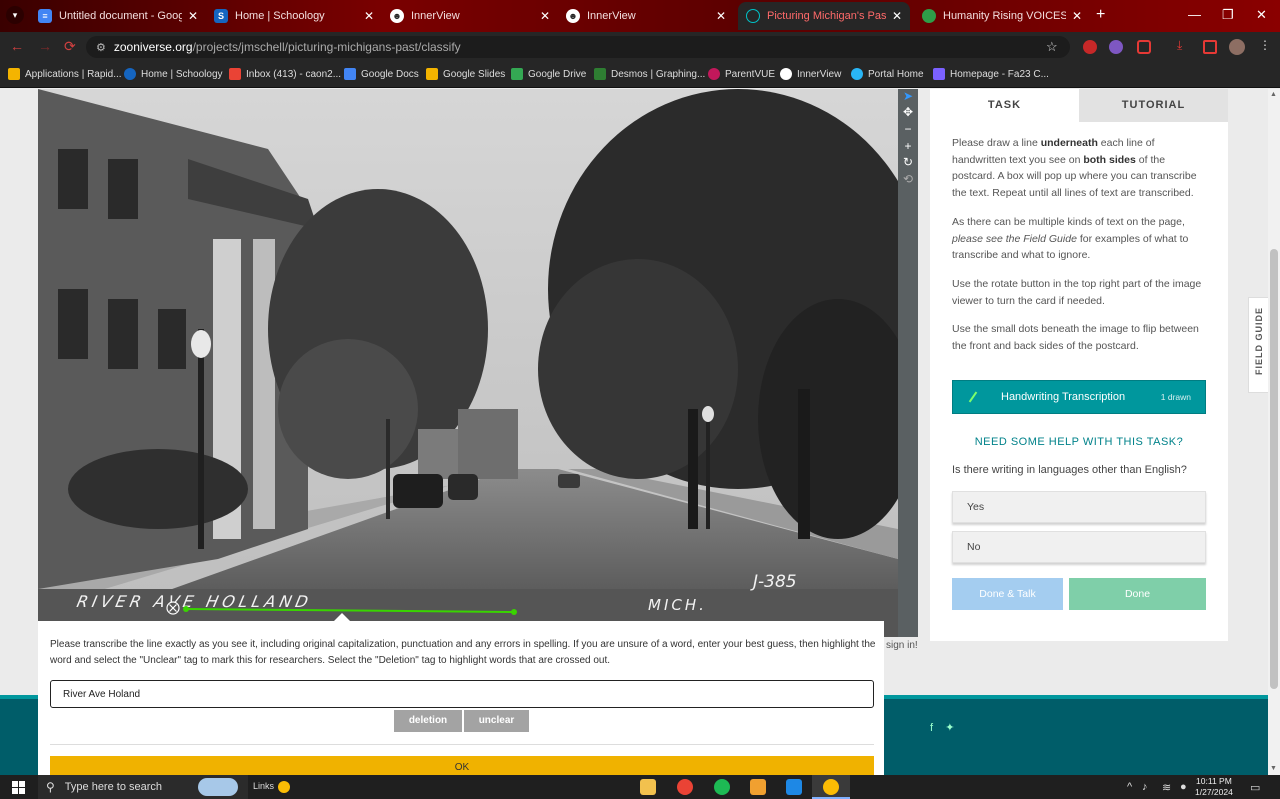 This screenshot has height=799, width=1280. What do you see at coordinates (45, 46) in the screenshot?
I see `forward-icon: →` at bounding box center [45, 46].